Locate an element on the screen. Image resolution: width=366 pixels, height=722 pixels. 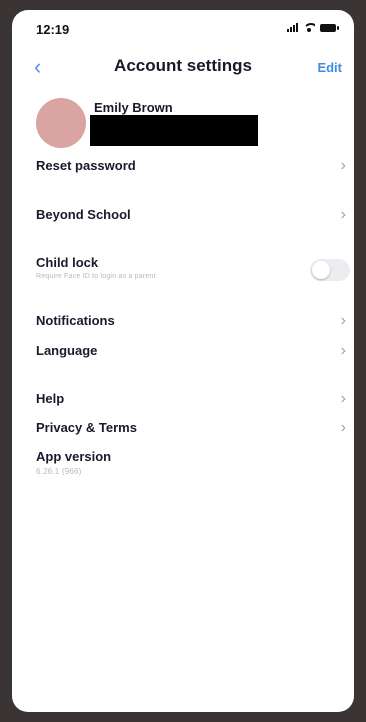
nav-bar: ‹ Account settings Edit is located at coordinates (183, 67).